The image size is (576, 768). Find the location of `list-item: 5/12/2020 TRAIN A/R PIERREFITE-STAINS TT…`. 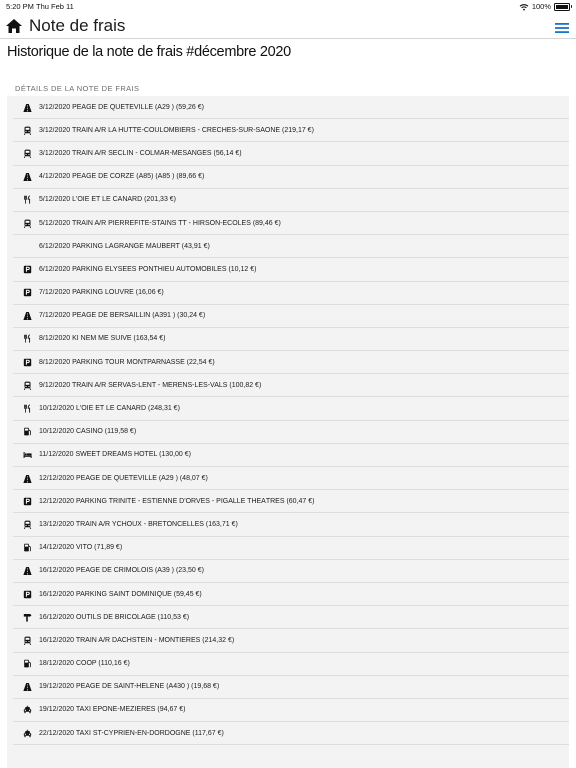

list-item: 5/12/2020 TRAIN A/R PIERREFITE-STAINS TT… is located at coordinates (291, 224).